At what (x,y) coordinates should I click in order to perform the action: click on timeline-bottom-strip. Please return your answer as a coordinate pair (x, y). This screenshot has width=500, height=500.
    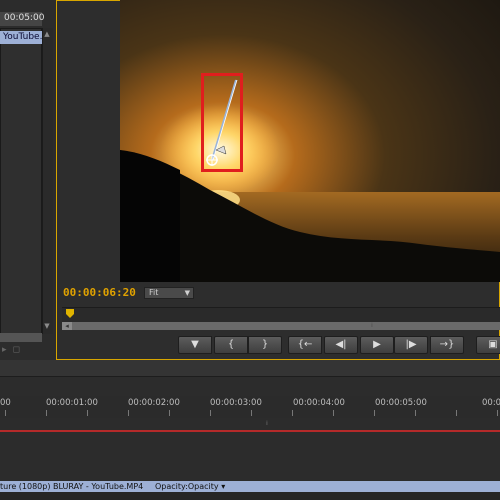
    Looking at the image, I should click on (250, 496).